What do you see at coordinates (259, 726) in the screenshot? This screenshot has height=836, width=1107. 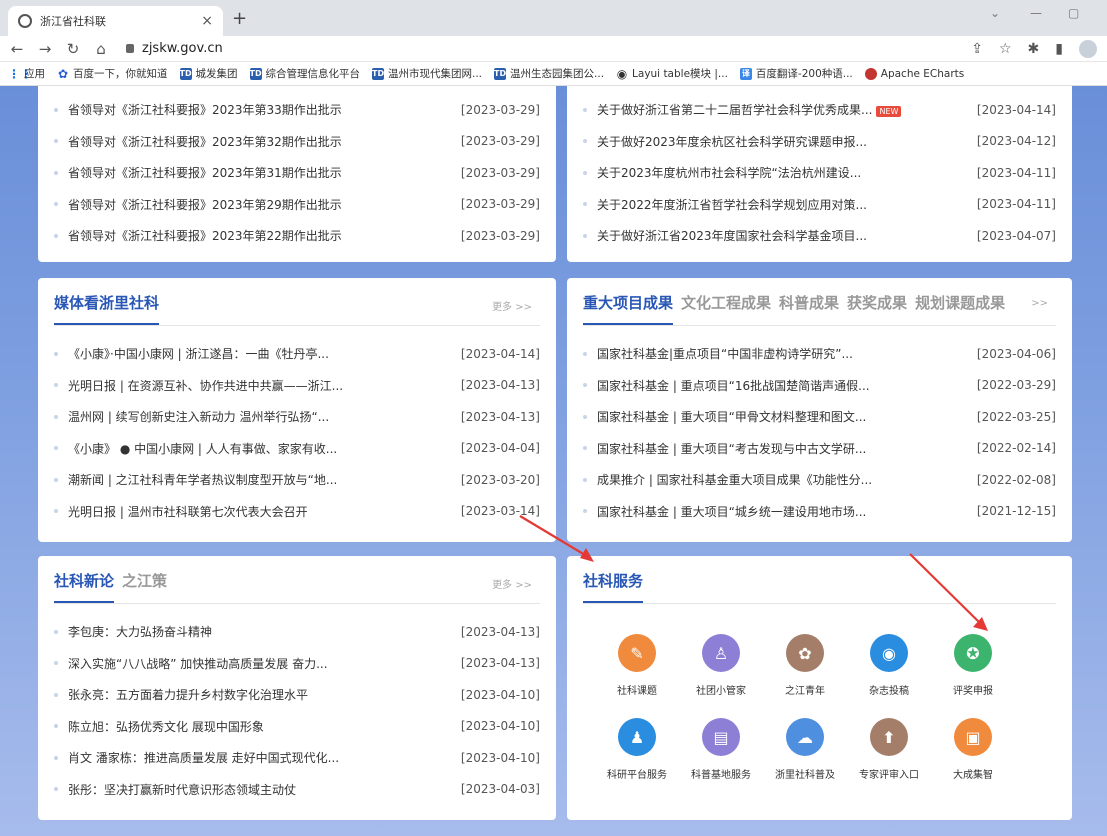 I see `item-title: 陈立旭：弘扬优秀文化 展现中国形象` at bounding box center [259, 726].